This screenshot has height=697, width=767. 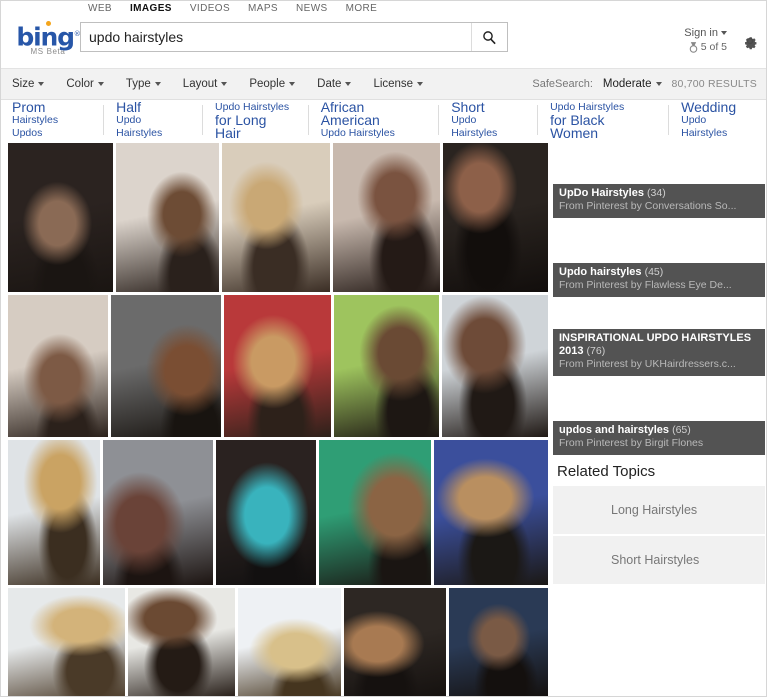 I want to click on filter-size: Size, so click(x=28, y=84).